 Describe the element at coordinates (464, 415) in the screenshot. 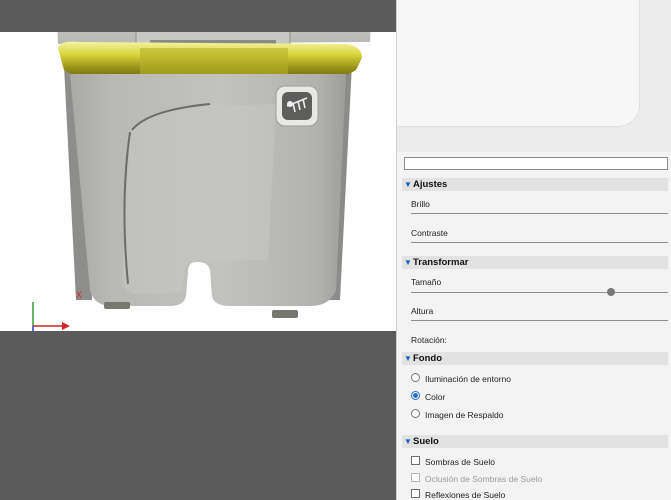

I see `option-imagen-respaldo-label: Imagen de Respaldo` at that location.